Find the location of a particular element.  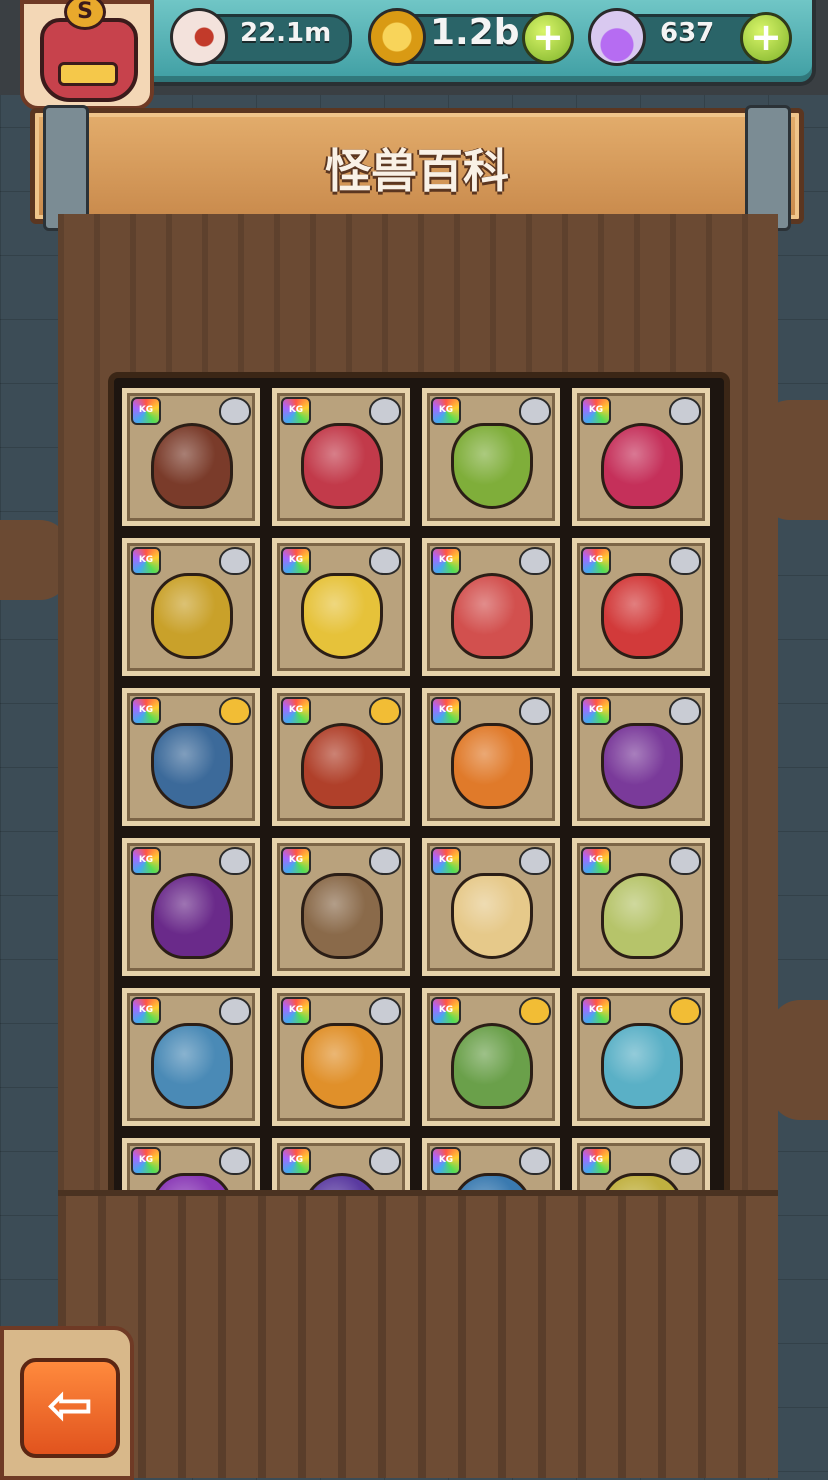

potion-count: 637 is located at coordinates (687, 33).